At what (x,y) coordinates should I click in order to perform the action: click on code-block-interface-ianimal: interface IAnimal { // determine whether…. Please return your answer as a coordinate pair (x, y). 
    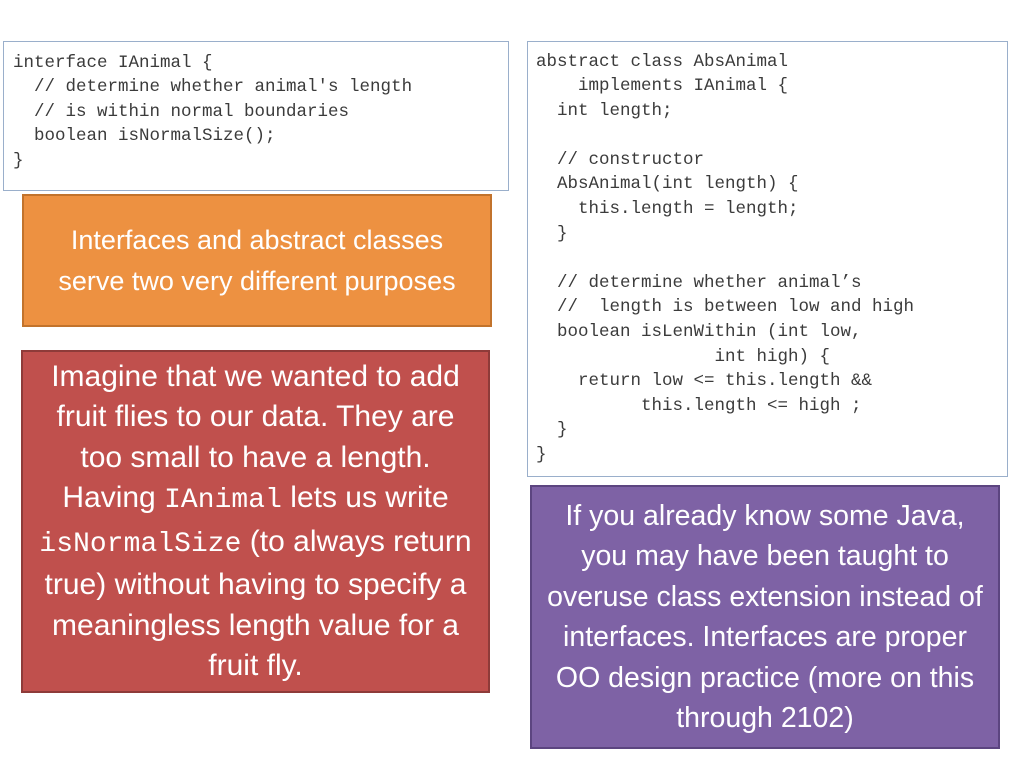
    Looking at the image, I should click on (256, 115).